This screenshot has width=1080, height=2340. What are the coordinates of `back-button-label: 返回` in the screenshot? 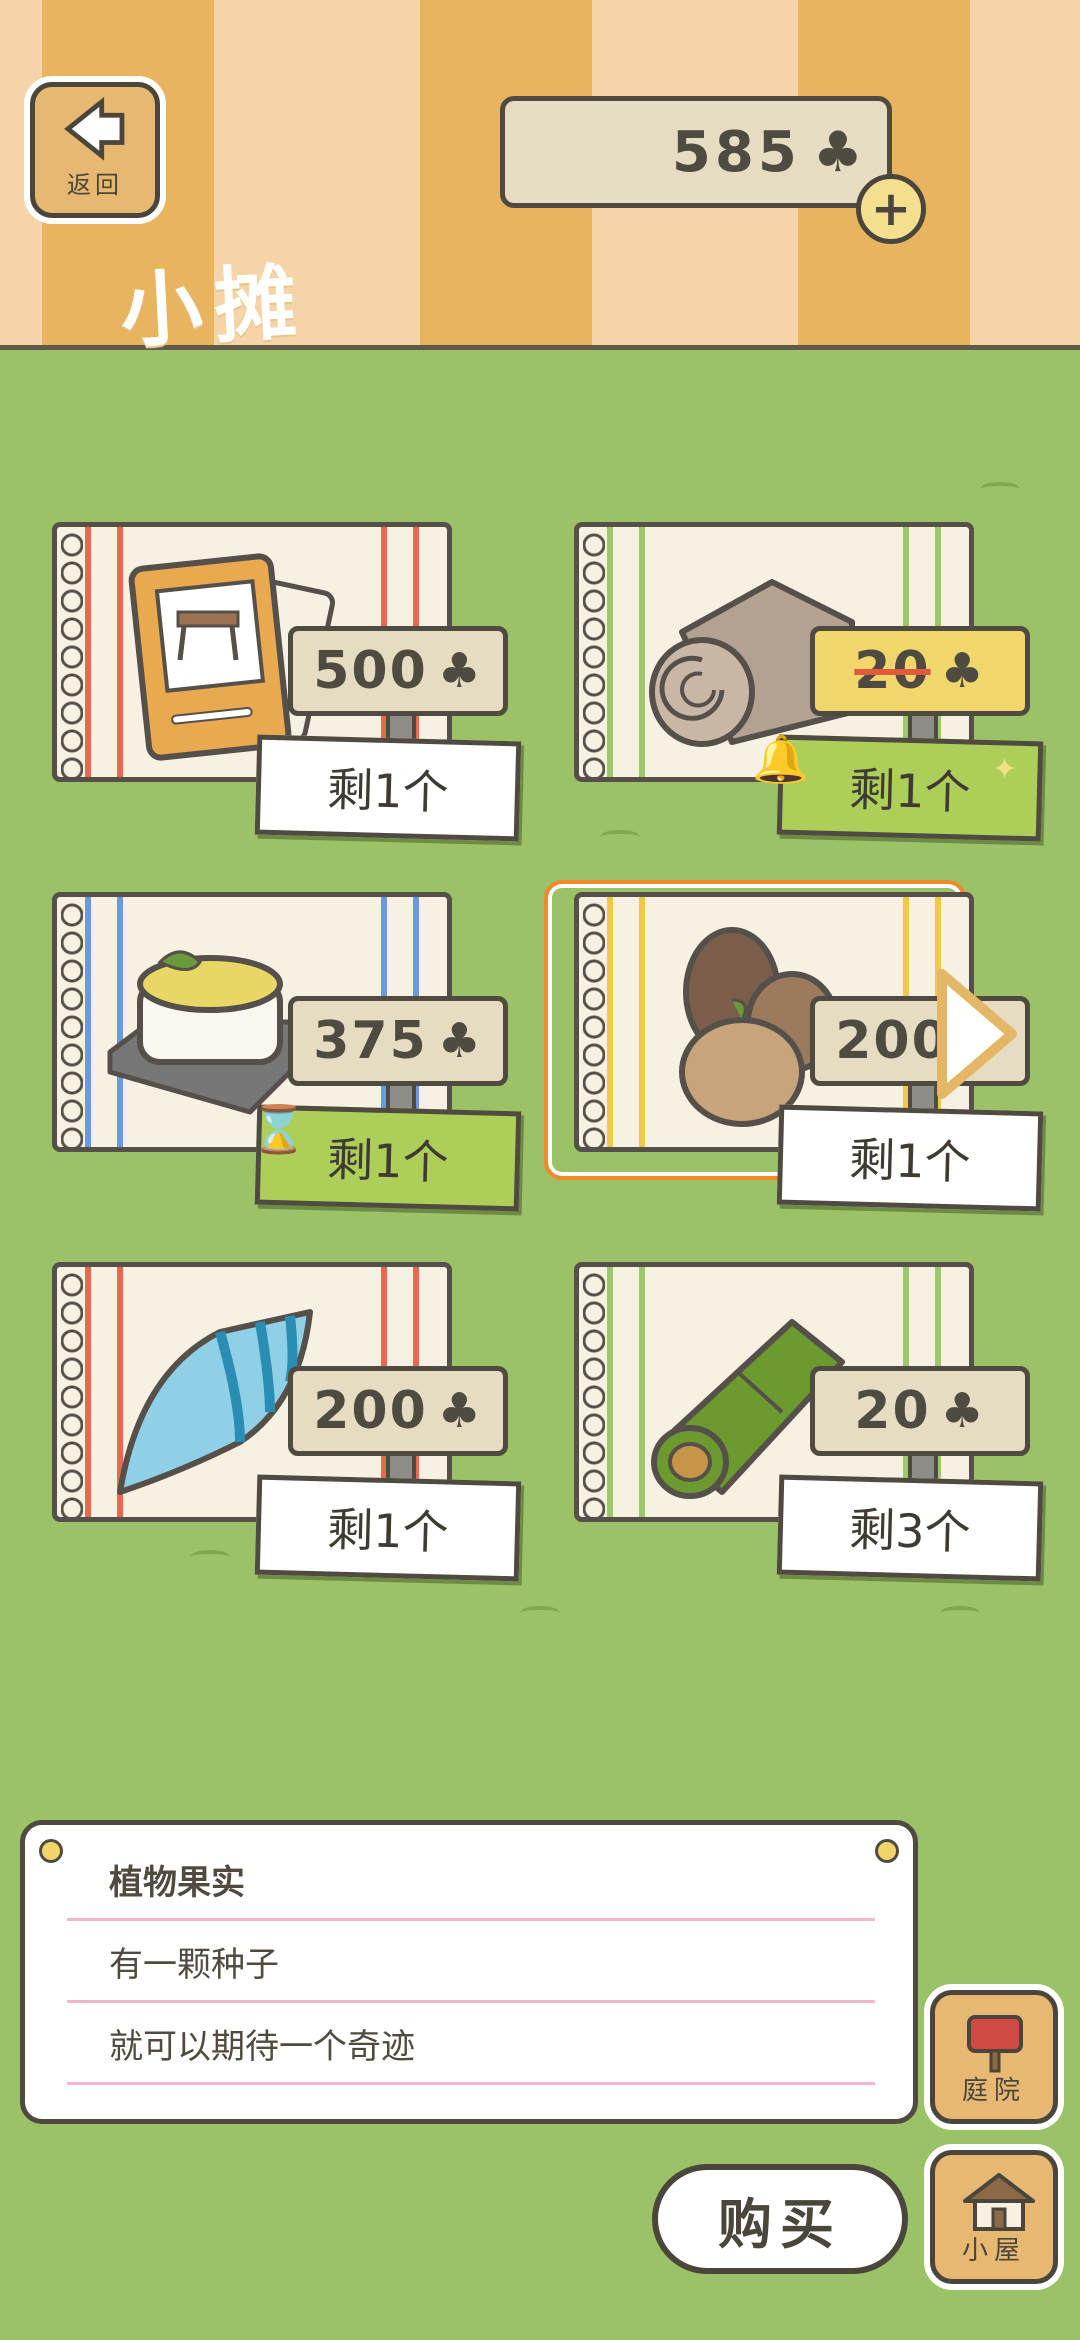 It's located at (95, 184).